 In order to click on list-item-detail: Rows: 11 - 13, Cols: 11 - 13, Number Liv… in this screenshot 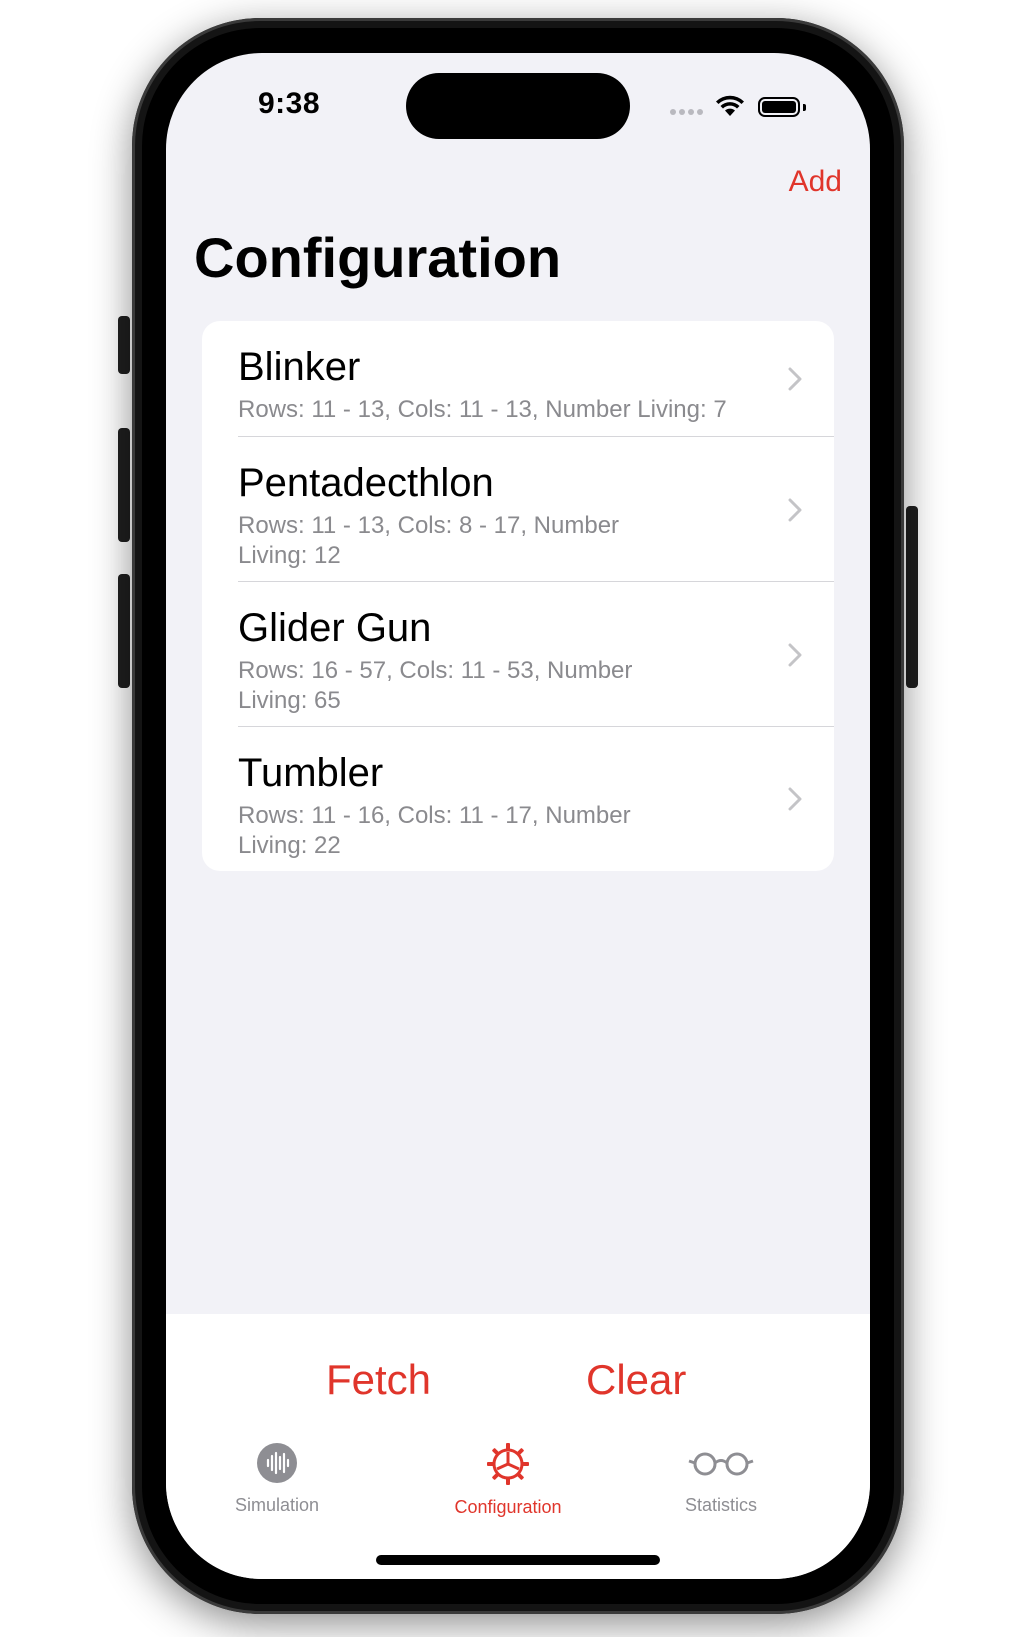, I will do `click(482, 409)`.